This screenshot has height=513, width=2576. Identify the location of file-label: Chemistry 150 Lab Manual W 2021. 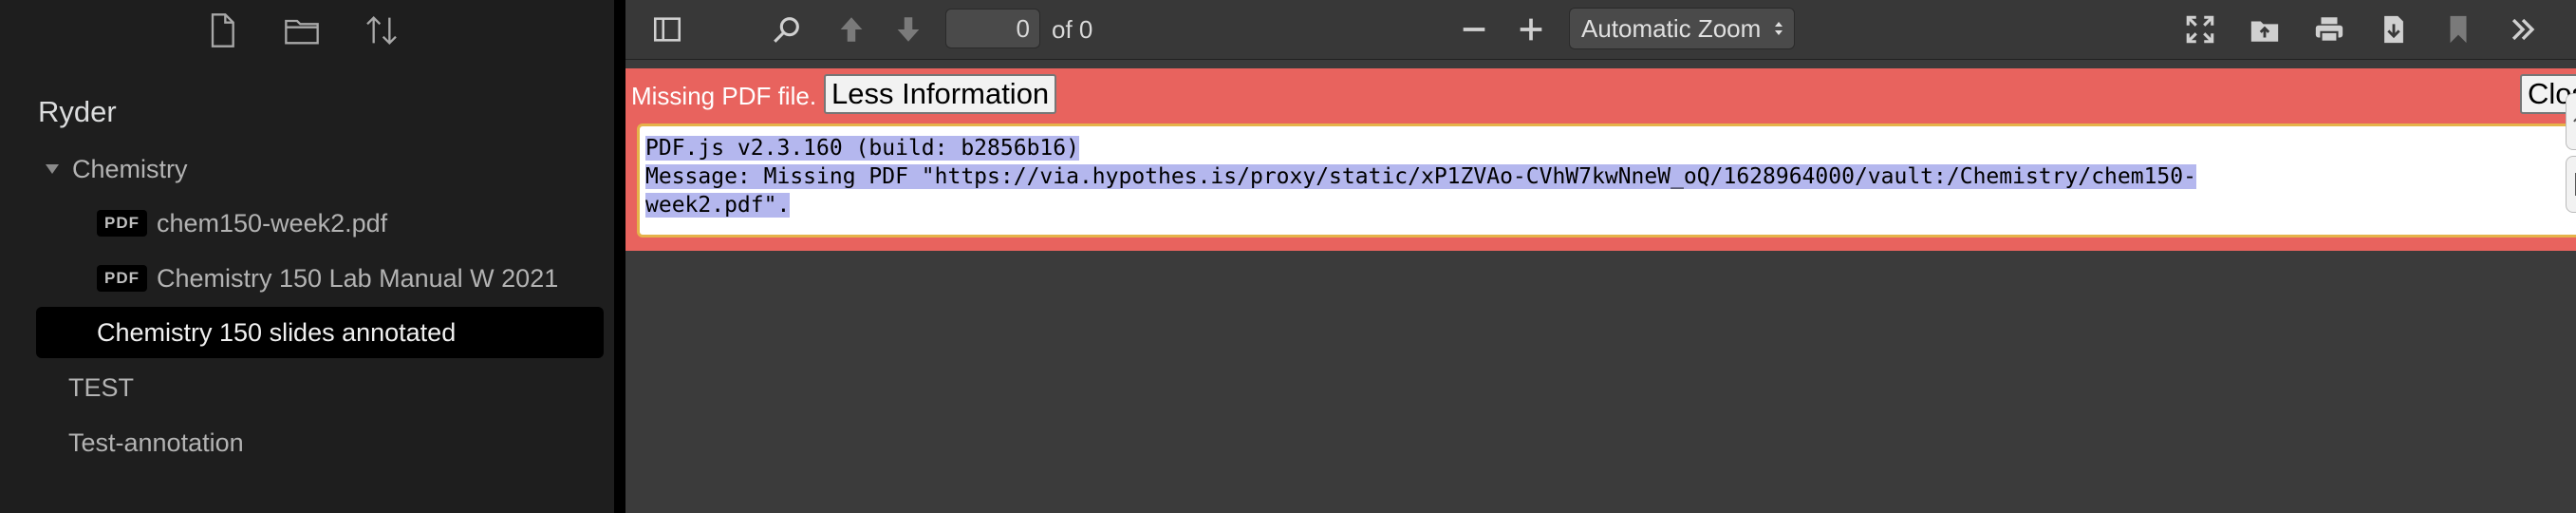
(358, 278).